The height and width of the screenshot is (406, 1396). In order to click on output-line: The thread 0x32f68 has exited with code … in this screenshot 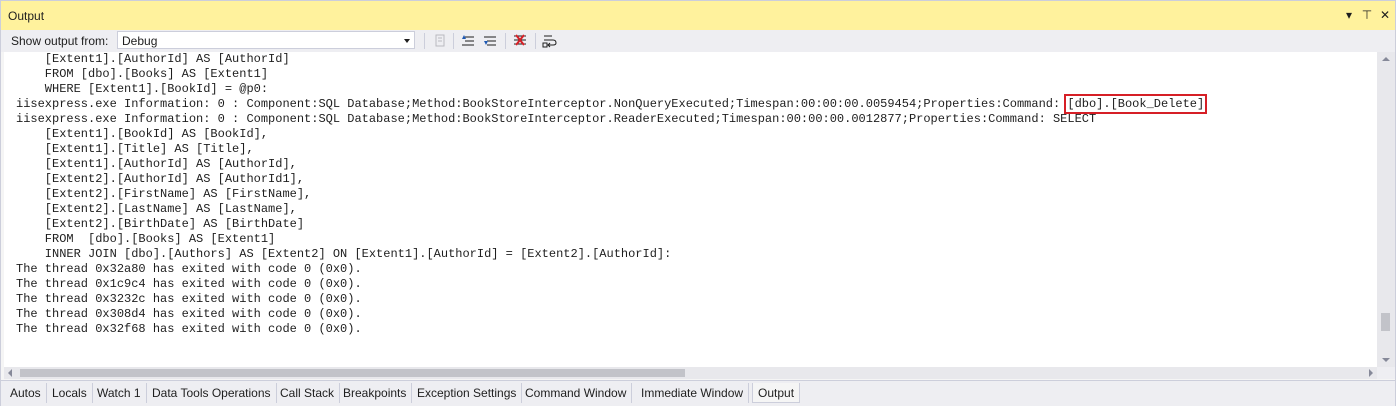, I will do `click(189, 329)`.